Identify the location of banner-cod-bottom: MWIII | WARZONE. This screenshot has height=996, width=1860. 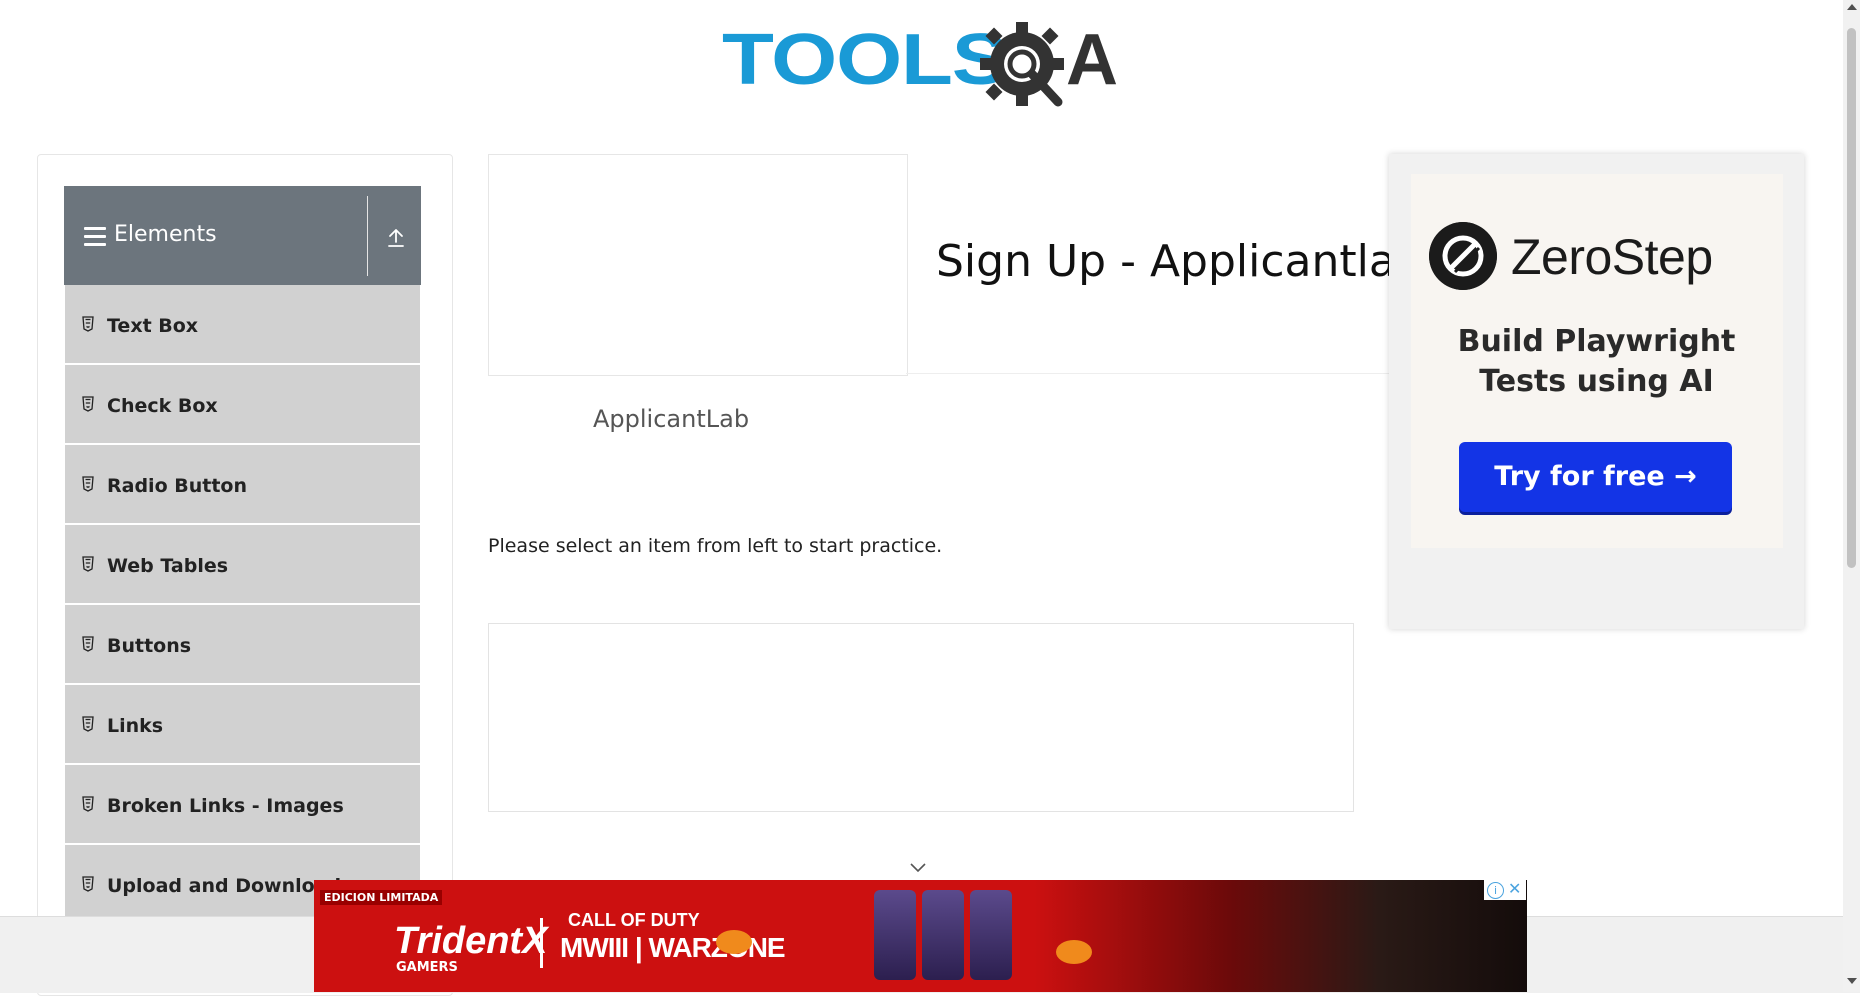
(673, 947).